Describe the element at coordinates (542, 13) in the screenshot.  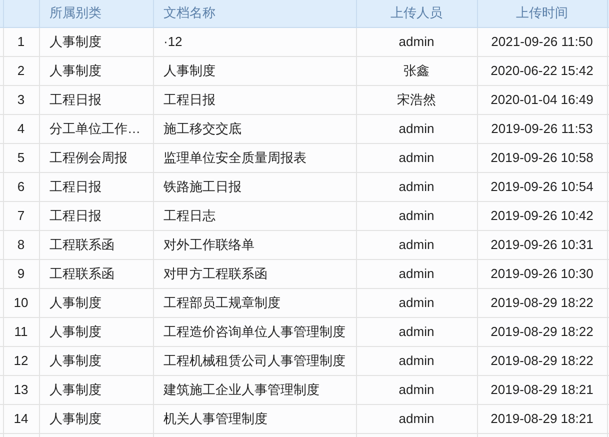
I see `column-header: 上传时间` at that location.